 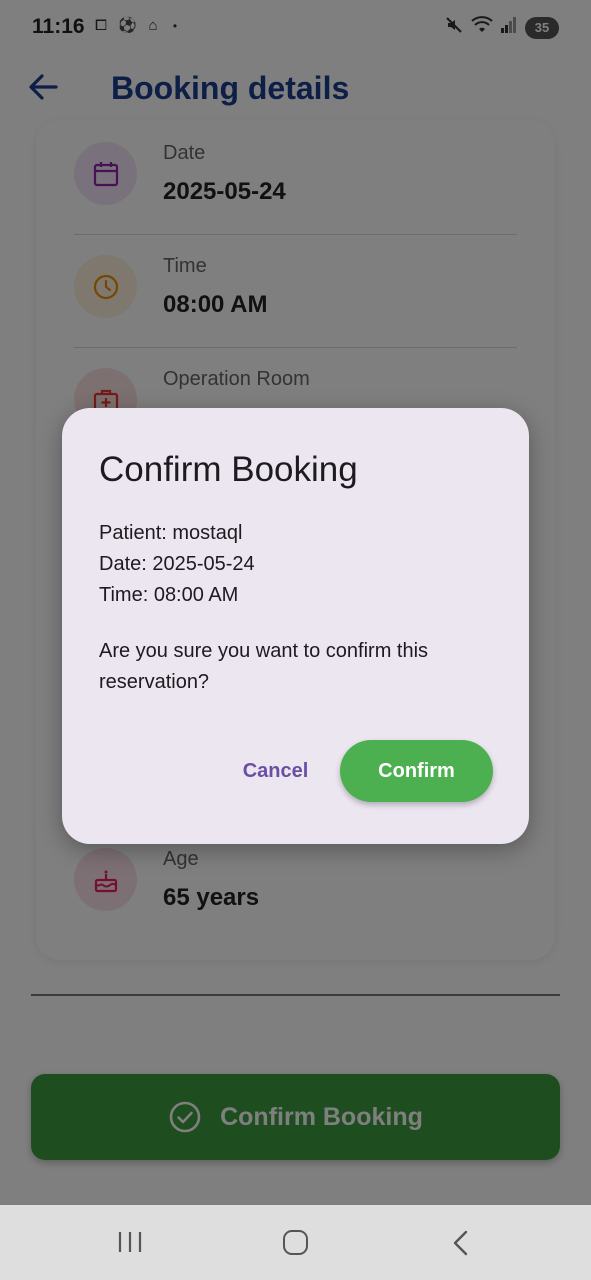 I want to click on recents-icon, so click(x=130, y=1242).